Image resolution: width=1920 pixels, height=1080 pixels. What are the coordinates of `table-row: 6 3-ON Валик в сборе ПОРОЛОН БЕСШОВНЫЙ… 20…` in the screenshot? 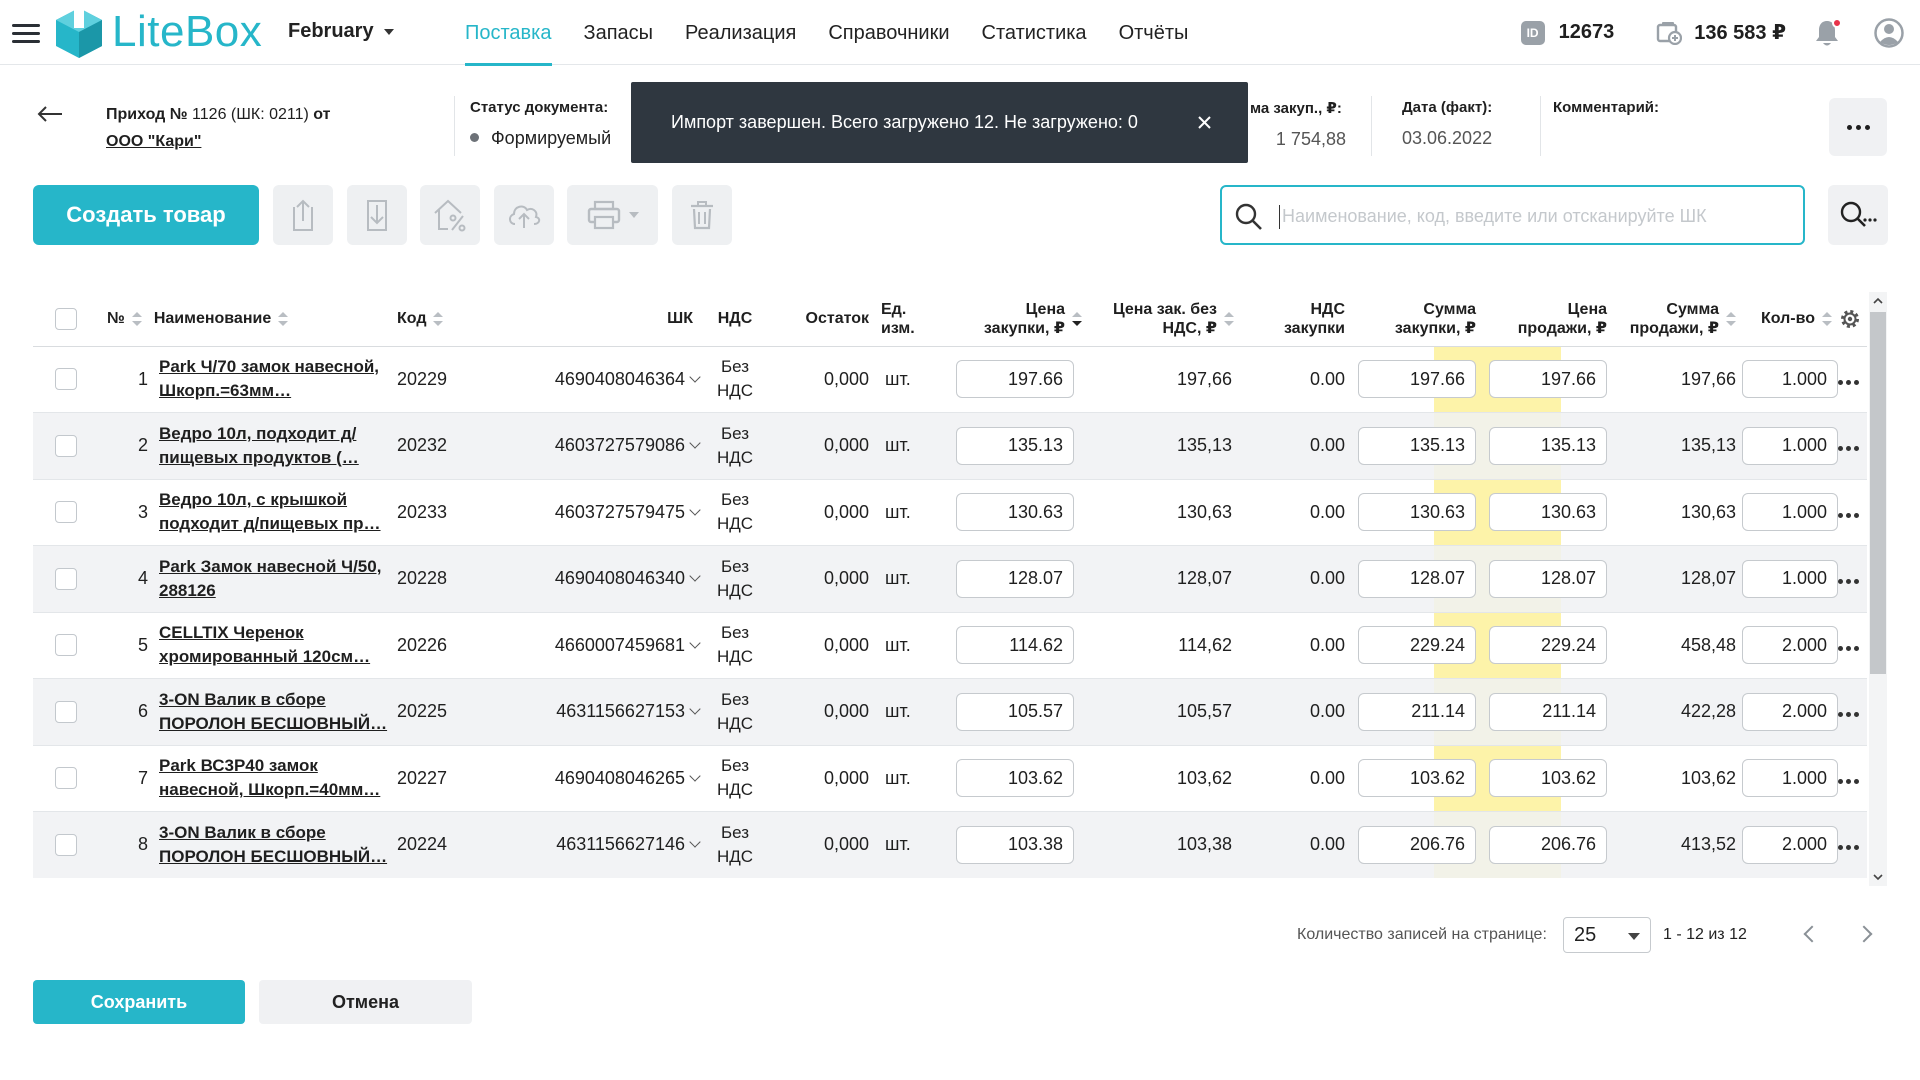 It's located at (950, 712).